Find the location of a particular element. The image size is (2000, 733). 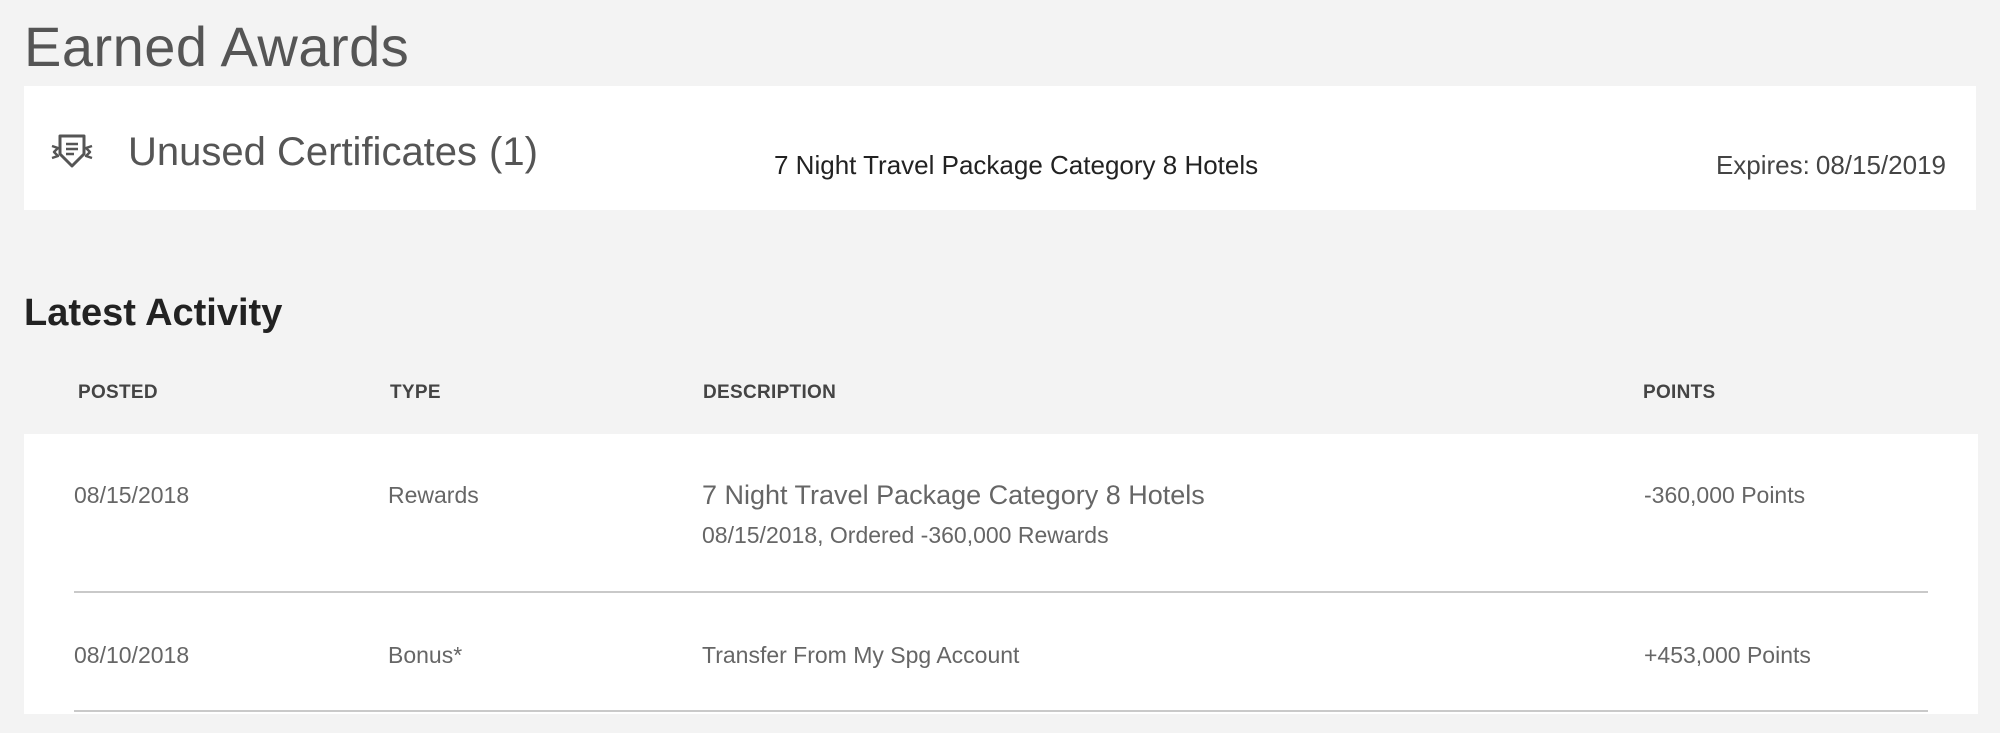

unused-certificates-label: Unused Certificates is located at coordinates (303, 152).